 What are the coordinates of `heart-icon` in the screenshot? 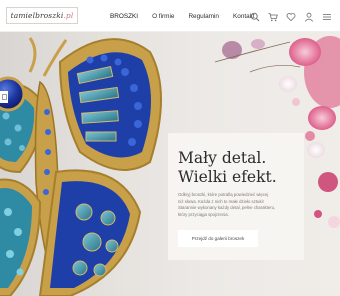 It's located at (291, 15).